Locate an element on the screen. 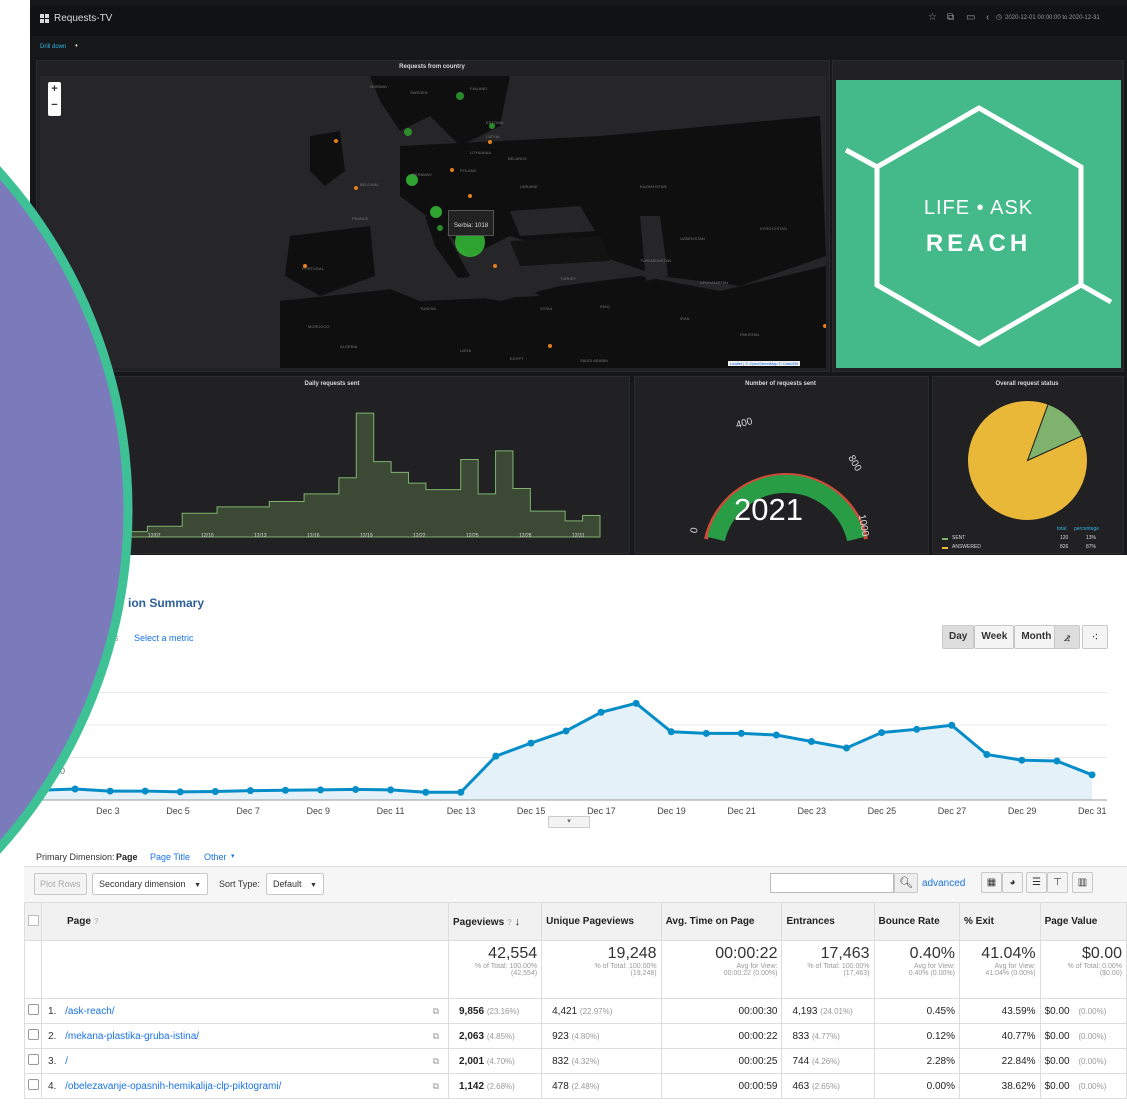  map-label-tunisia: TUNISIA is located at coordinates (428, 308).